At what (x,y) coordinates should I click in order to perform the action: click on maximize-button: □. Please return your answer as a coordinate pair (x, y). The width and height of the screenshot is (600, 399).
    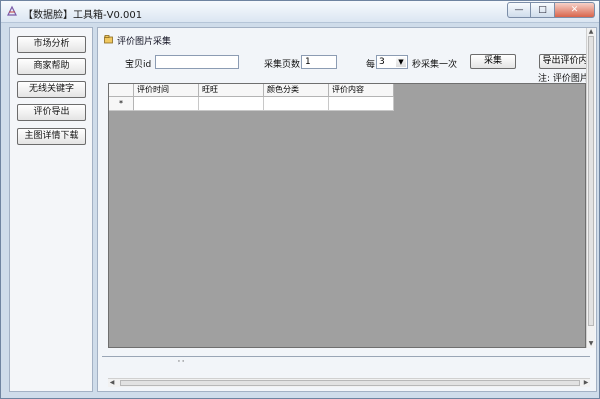
    Looking at the image, I should click on (543, 10).